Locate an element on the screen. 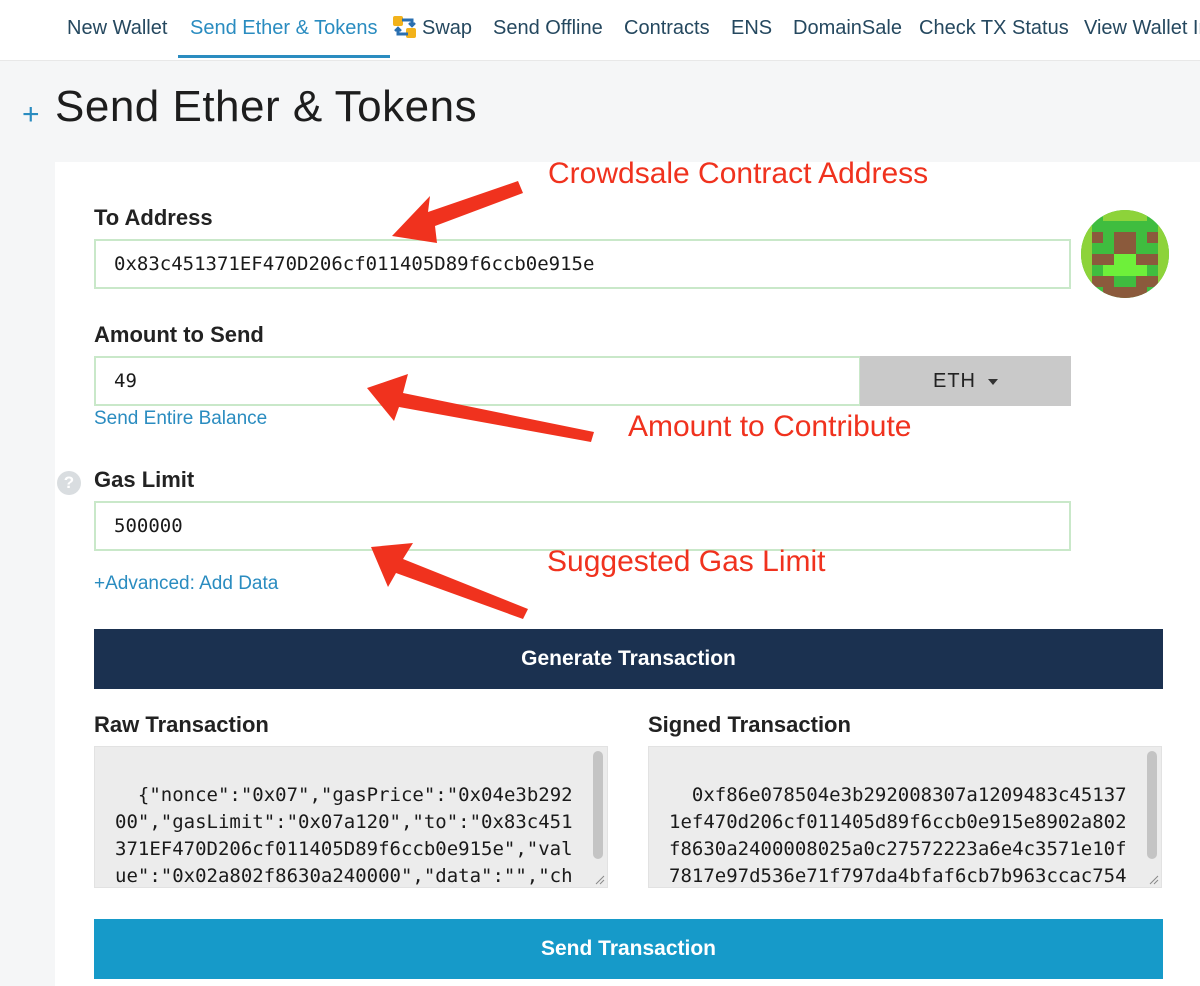 The image size is (1200, 986). arrow-to-gas is located at coordinates (449, 581).